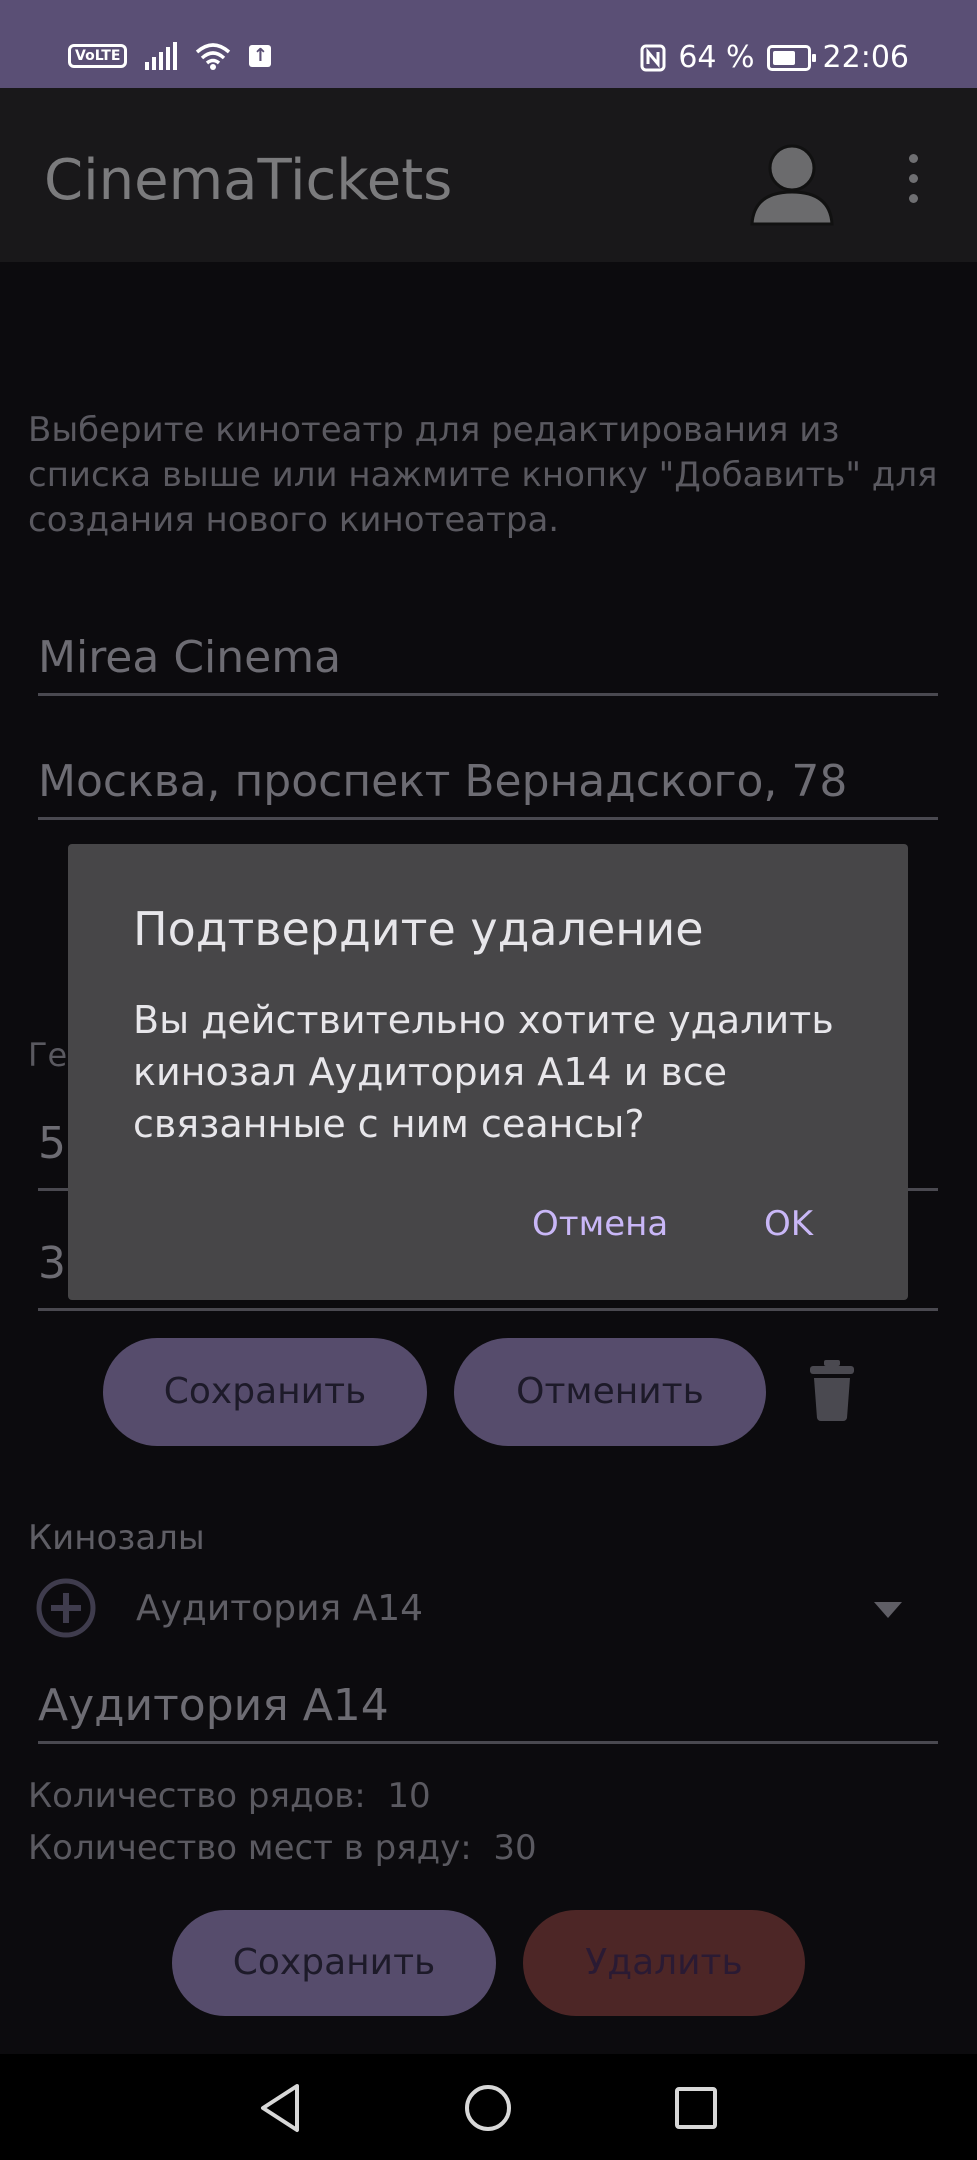  I want to click on battery-icon, so click(791, 57).